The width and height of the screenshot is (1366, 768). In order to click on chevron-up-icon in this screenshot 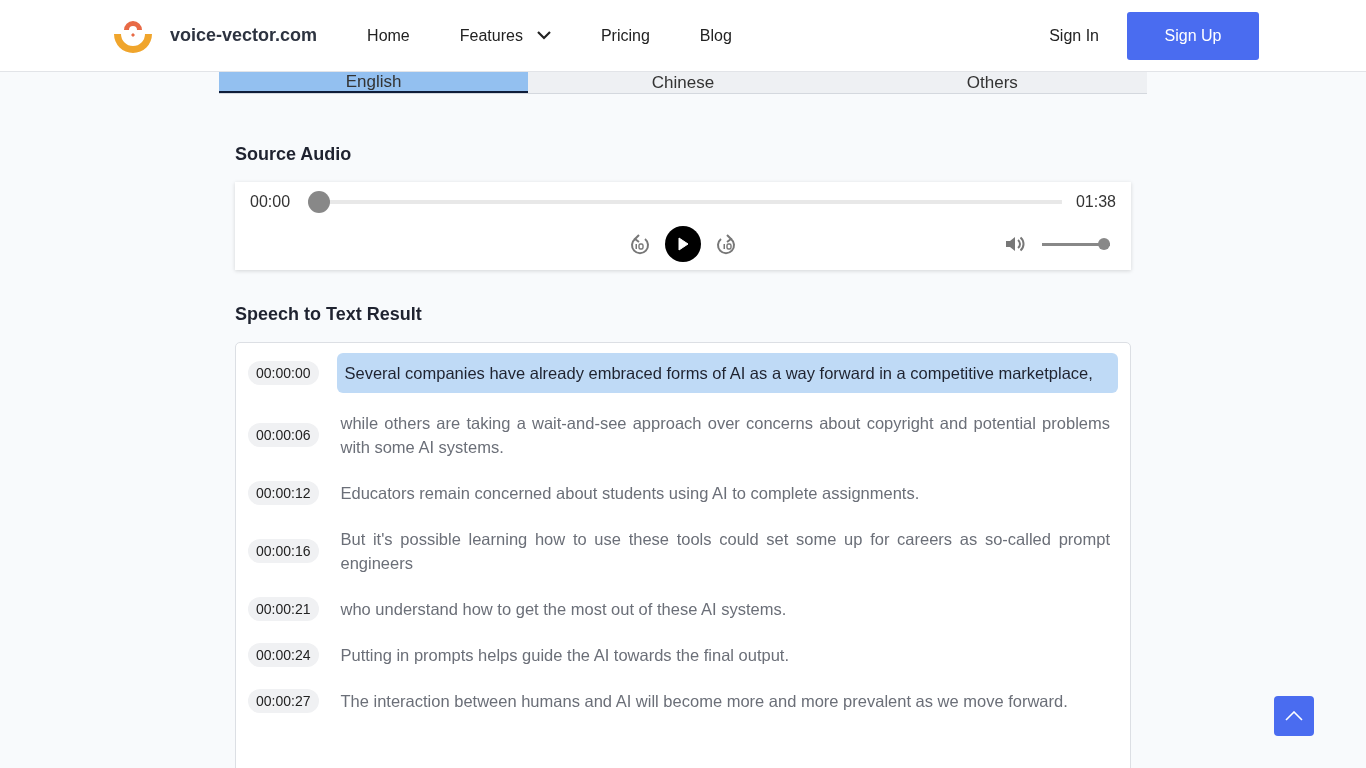, I will do `click(1294, 716)`.